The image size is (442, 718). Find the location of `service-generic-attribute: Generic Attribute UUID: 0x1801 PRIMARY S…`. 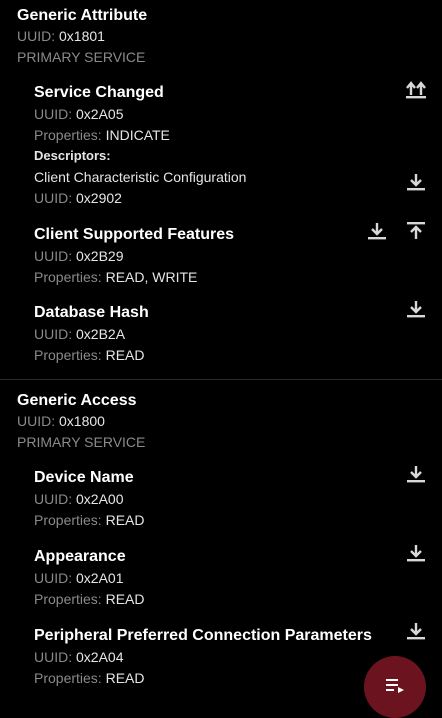

service-generic-attribute: Generic Attribute UUID: 0x1801 PRIMARY S… is located at coordinates (82, 36).